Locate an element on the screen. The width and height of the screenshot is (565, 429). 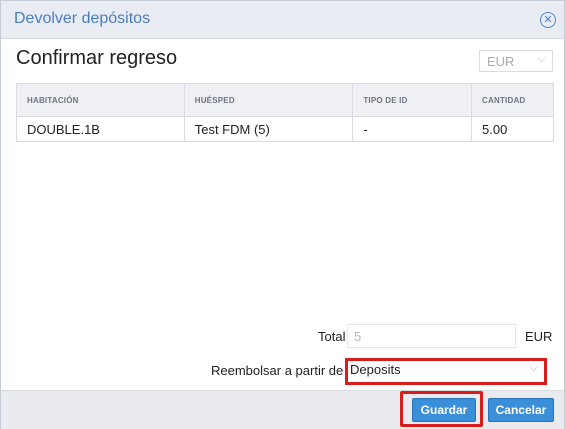
refund-source-highlight: Deposits ⌵ is located at coordinates (446, 371).